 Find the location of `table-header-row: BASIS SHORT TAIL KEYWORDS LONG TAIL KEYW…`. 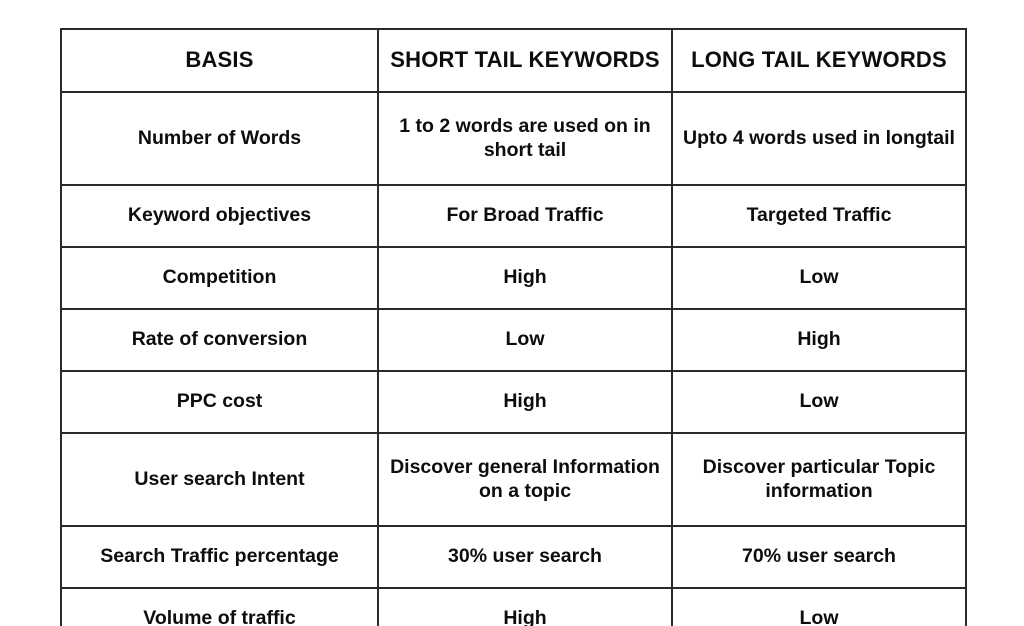

table-header-row: BASIS SHORT TAIL KEYWORDS LONG TAIL KEYW… is located at coordinates (513, 60).